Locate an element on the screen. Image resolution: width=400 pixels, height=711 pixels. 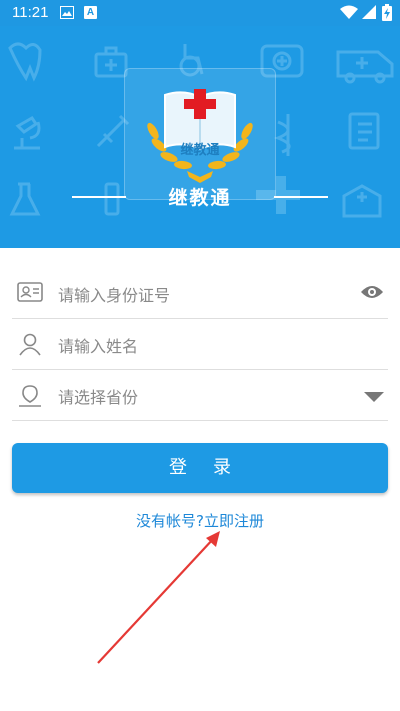
status-time: 11:21 is located at coordinates (30, 12).